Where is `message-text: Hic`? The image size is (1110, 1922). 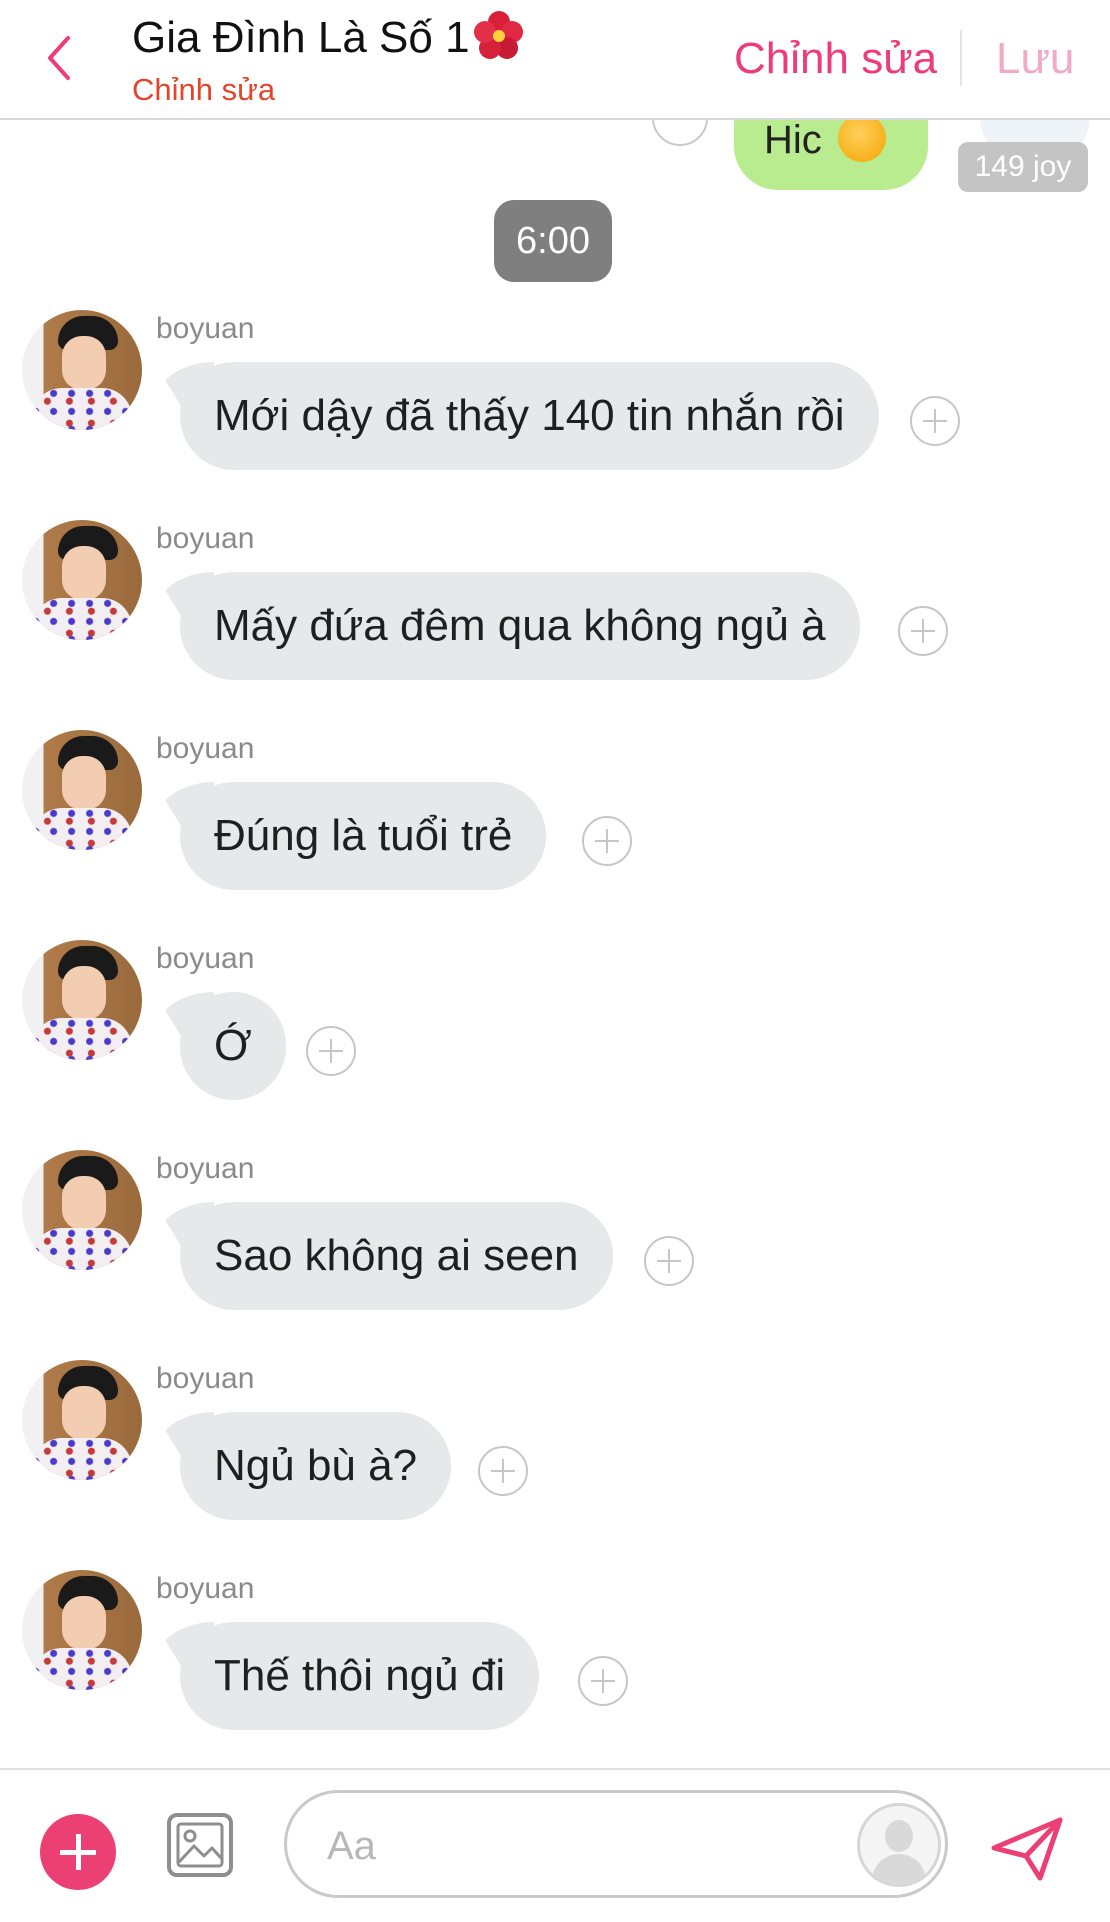 message-text: Hic is located at coordinates (793, 141).